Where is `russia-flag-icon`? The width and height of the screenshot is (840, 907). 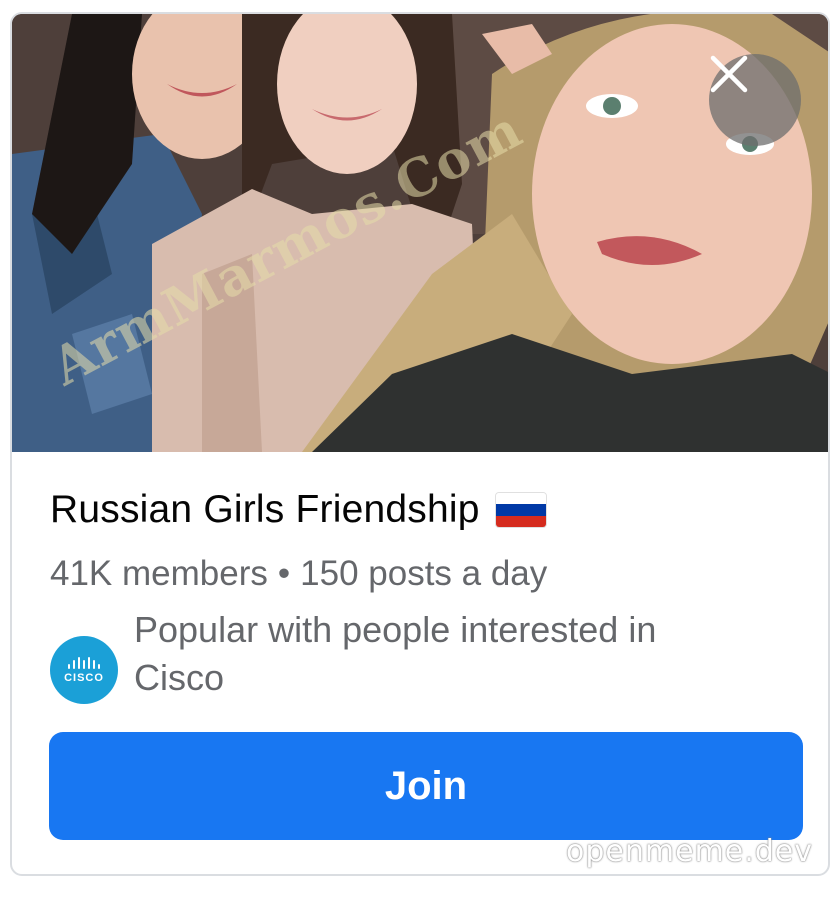 russia-flag-icon is located at coordinates (520, 510).